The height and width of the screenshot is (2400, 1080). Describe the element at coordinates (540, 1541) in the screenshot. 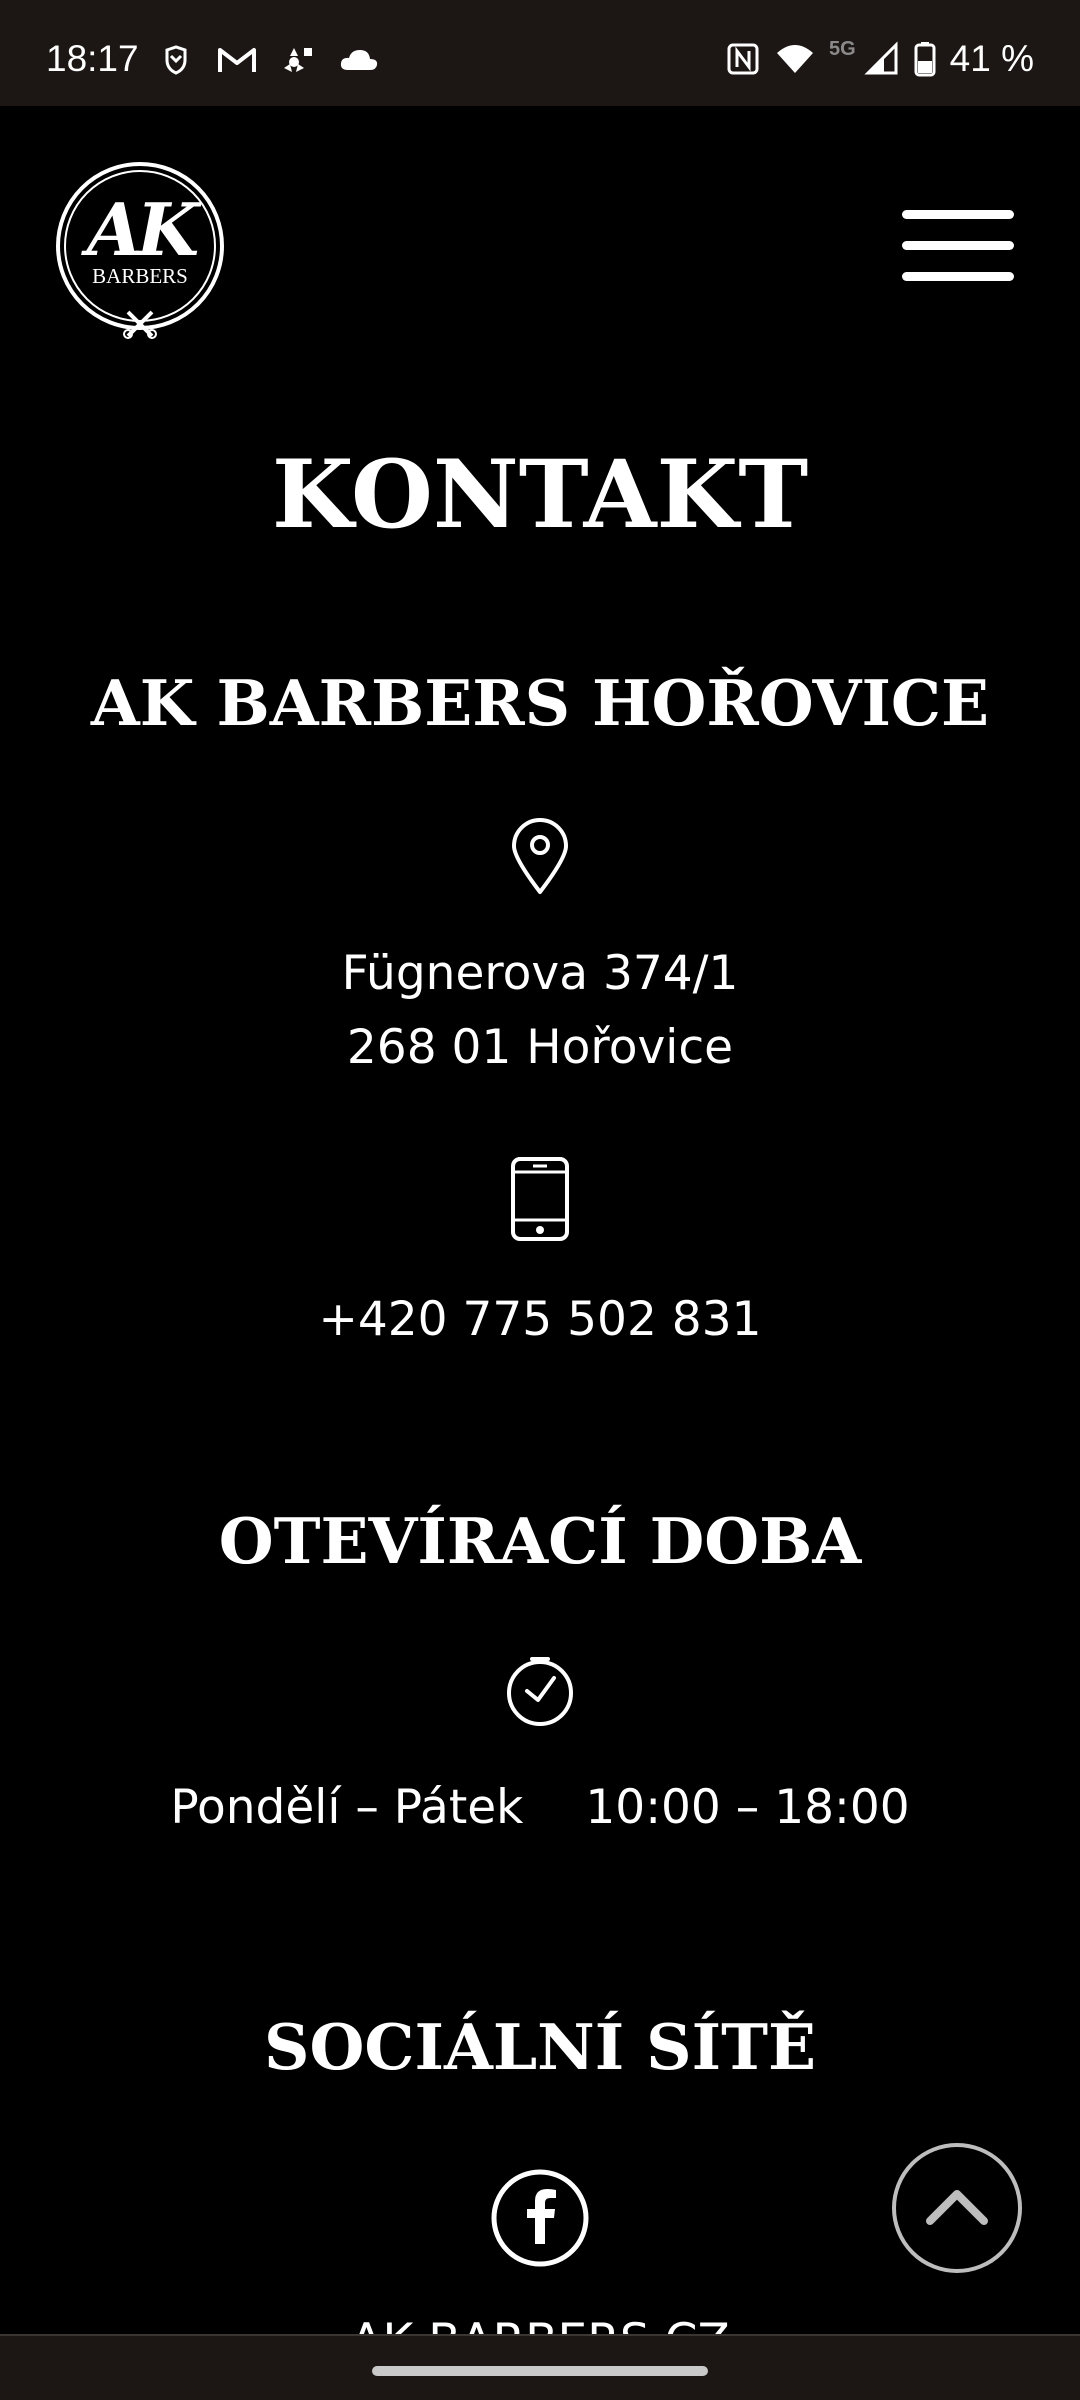

I see `hours-heading: OTEVÍRACÍ DOBA` at that location.